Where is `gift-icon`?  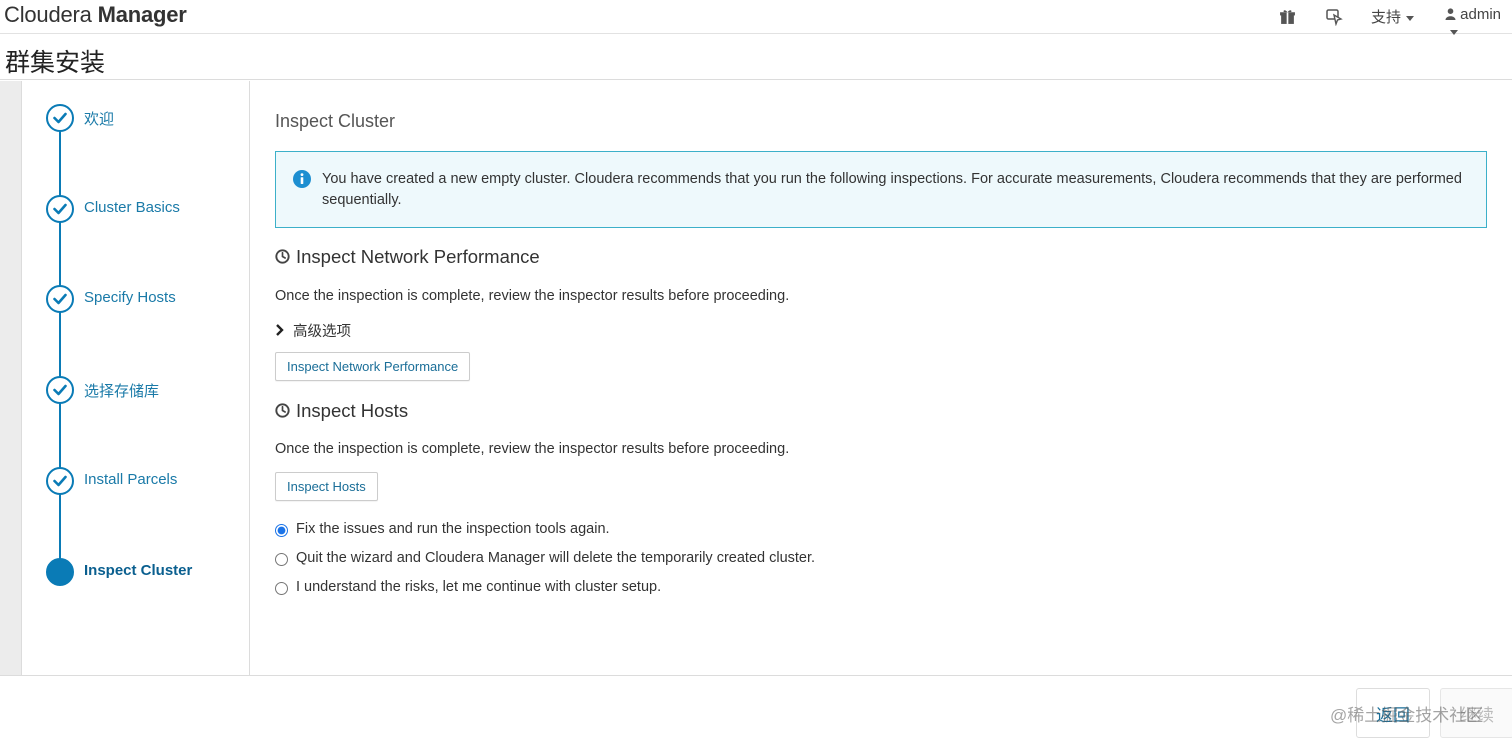
gift-icon is located at coordinates (1288, 17).